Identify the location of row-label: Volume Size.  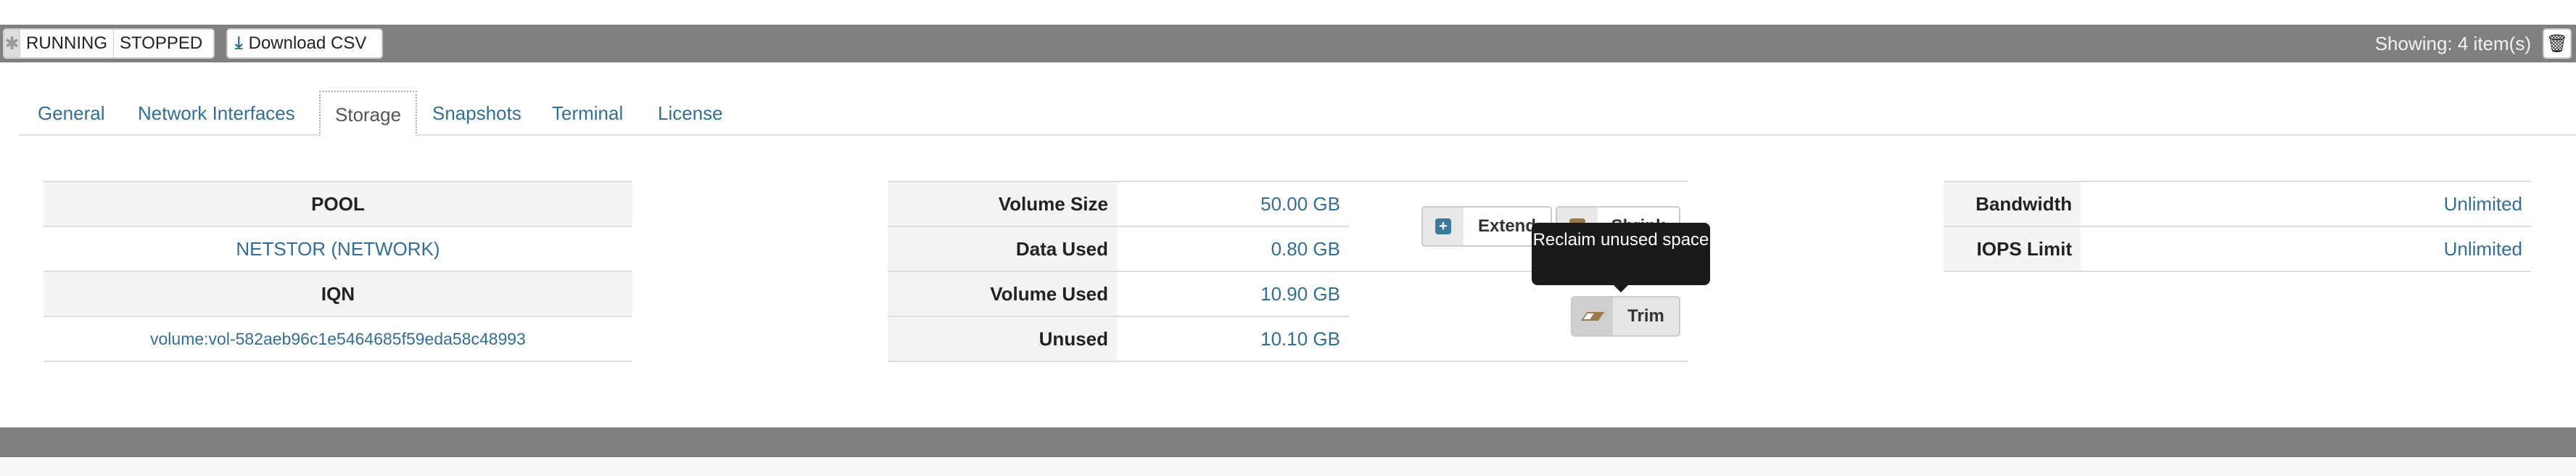
(1002, 204).